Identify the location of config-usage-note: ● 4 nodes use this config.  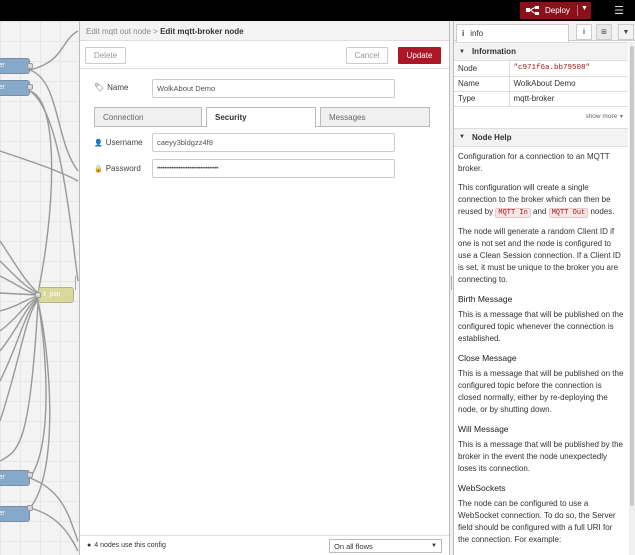
(126, 545).